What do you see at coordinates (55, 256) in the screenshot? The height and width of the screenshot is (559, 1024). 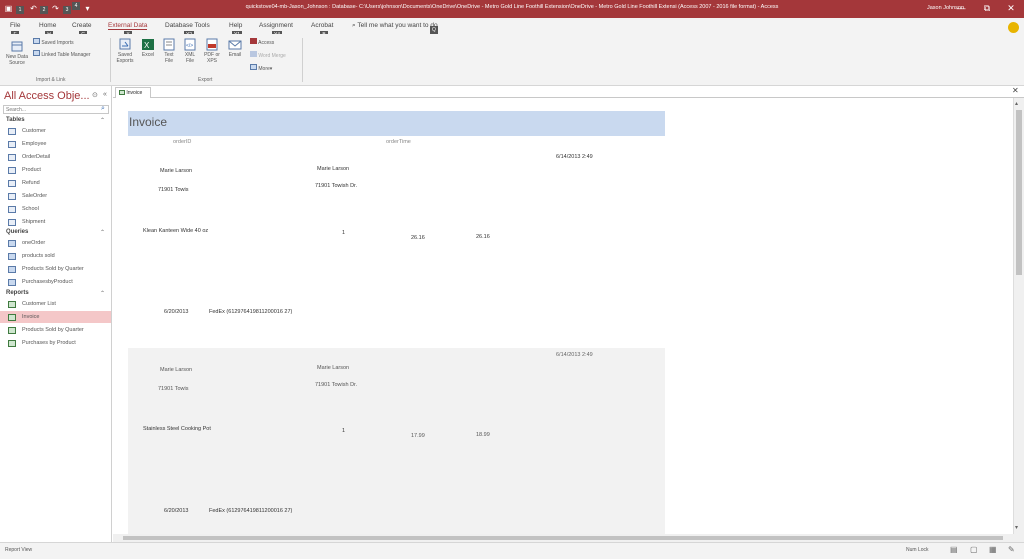 I see `nav-item-query: products sold` at bounding box center [55, 256].